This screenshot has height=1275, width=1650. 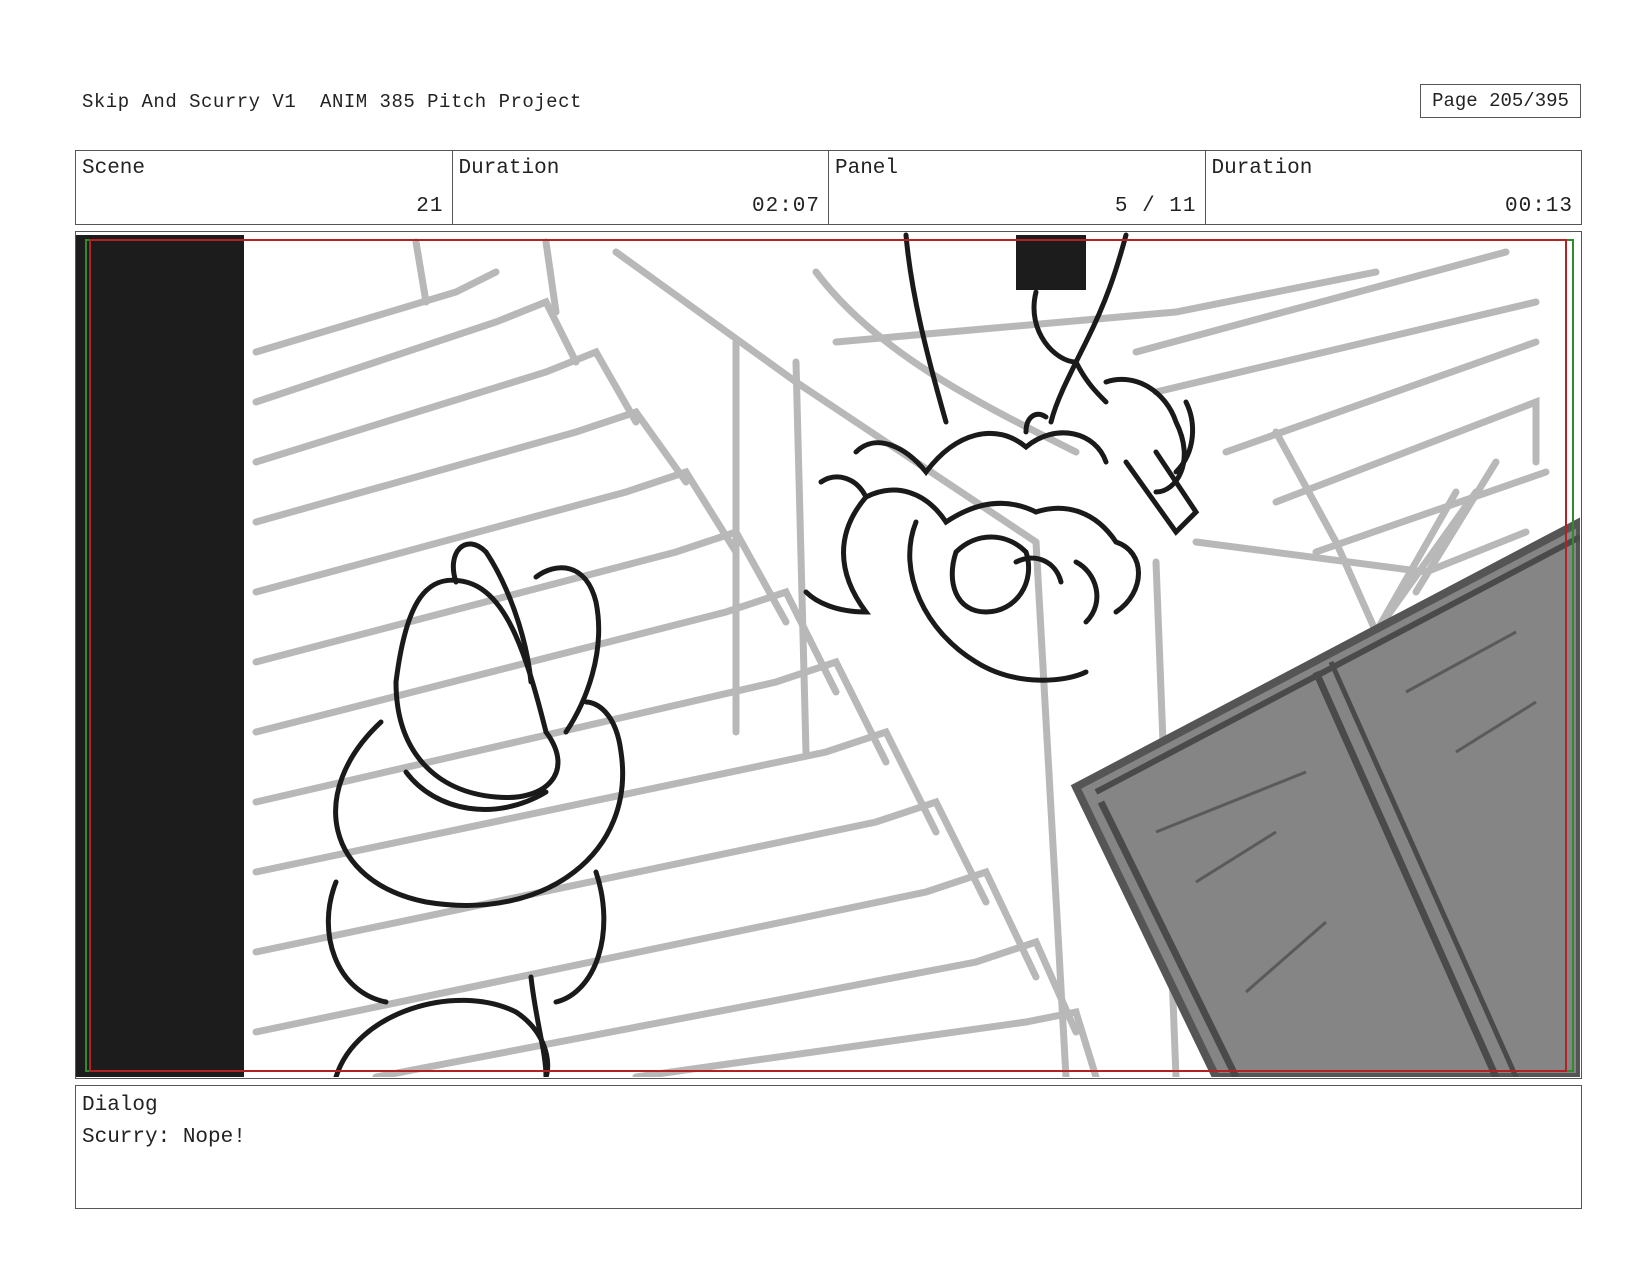 I want to click on dialog-box: Dialog Scurry: Nope!, so click(x=828, y=1147).